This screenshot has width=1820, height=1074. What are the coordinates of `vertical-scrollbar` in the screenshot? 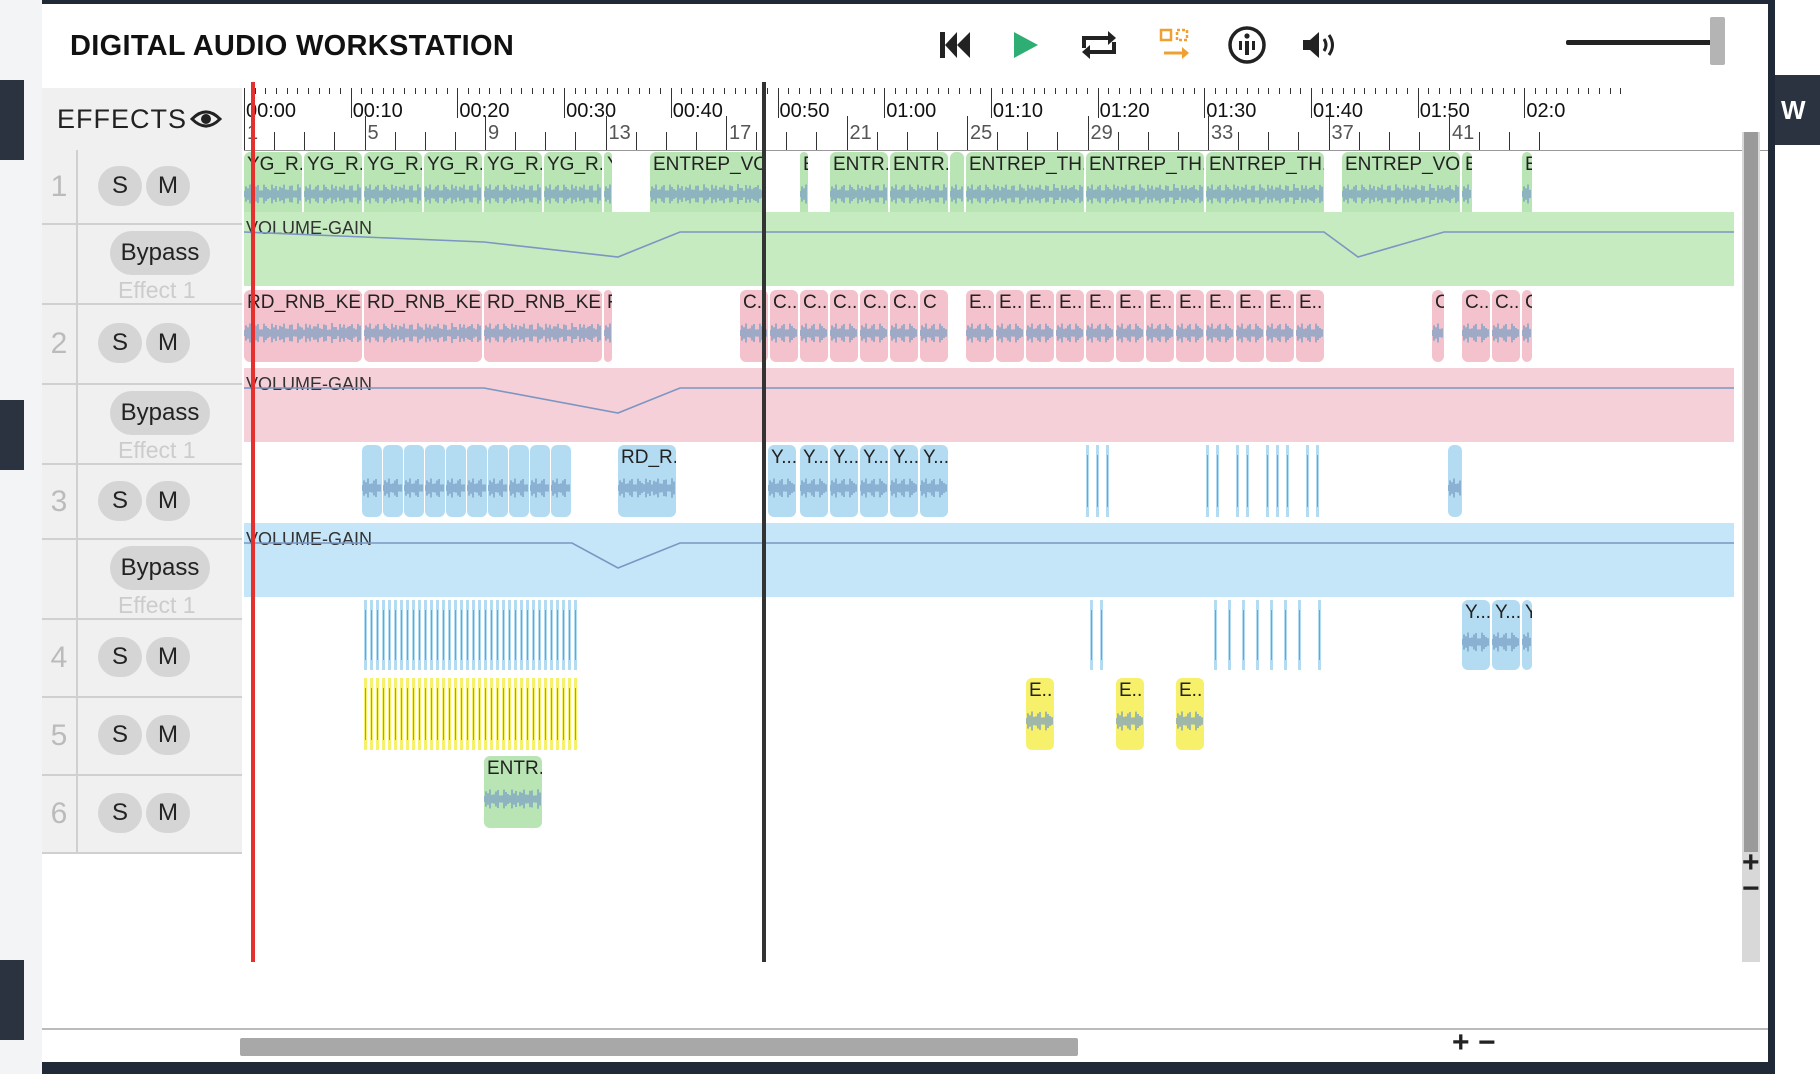 It's located at (1751, 547).